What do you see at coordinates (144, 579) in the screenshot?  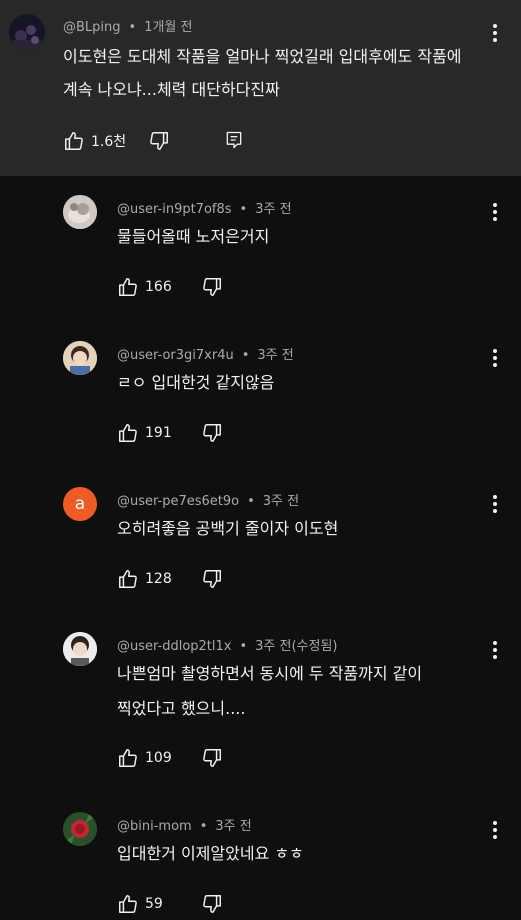 I see `like-button: 128` at bounding box center [144, 579].